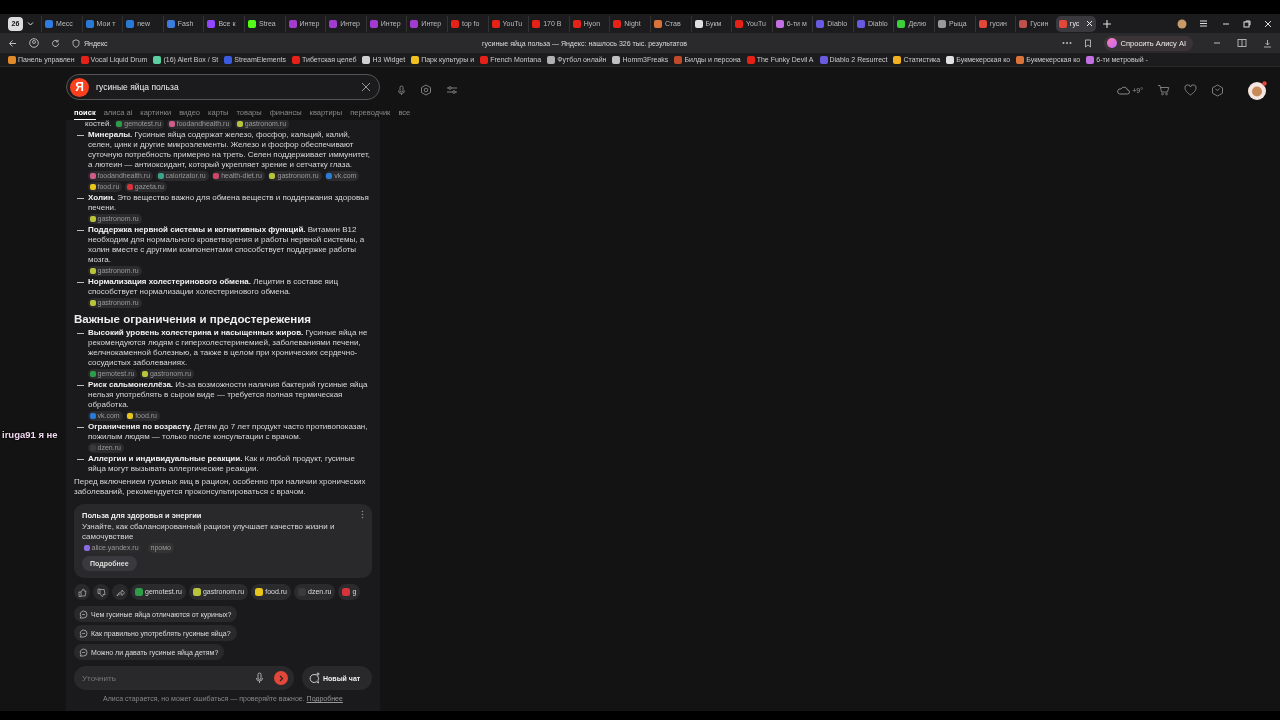  Describe the element at coordinates (1107, 23) in the screenshot. I see `new-tab-icon` at that location.